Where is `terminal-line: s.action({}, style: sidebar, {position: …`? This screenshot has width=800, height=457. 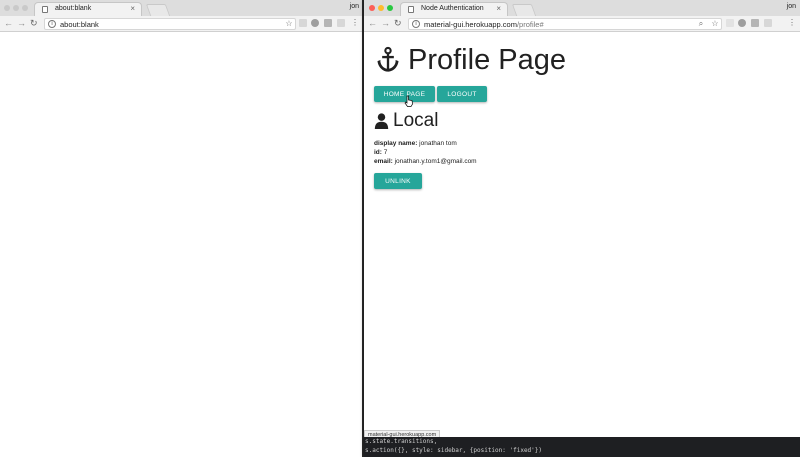 terminal-line: s.action({}, style: sidebar, {position: … is located at coordinates (454, 450).